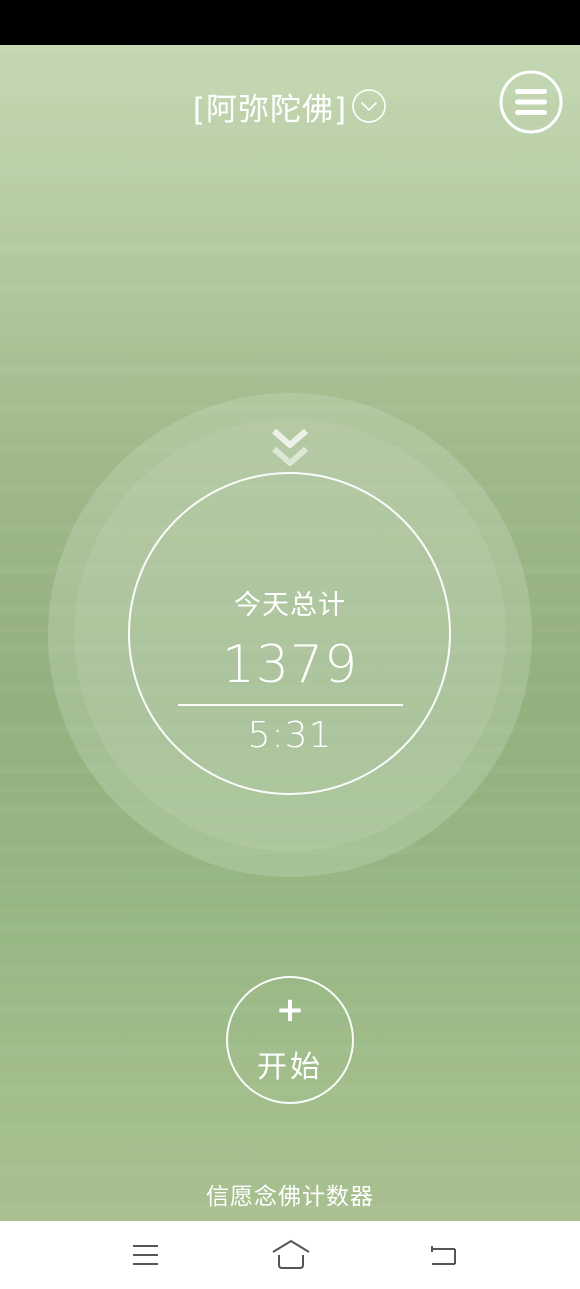  I want to click on nav-menu-button, so click(145, 1255).